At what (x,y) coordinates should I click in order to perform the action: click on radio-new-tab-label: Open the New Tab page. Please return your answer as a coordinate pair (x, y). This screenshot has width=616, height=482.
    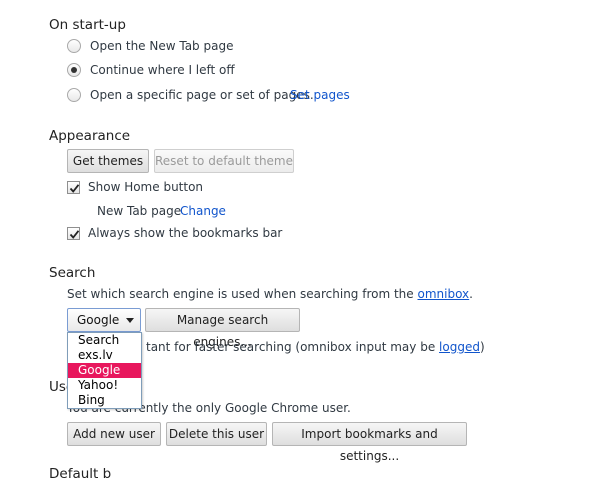
    Looking at the image, I should click on (161, 46).